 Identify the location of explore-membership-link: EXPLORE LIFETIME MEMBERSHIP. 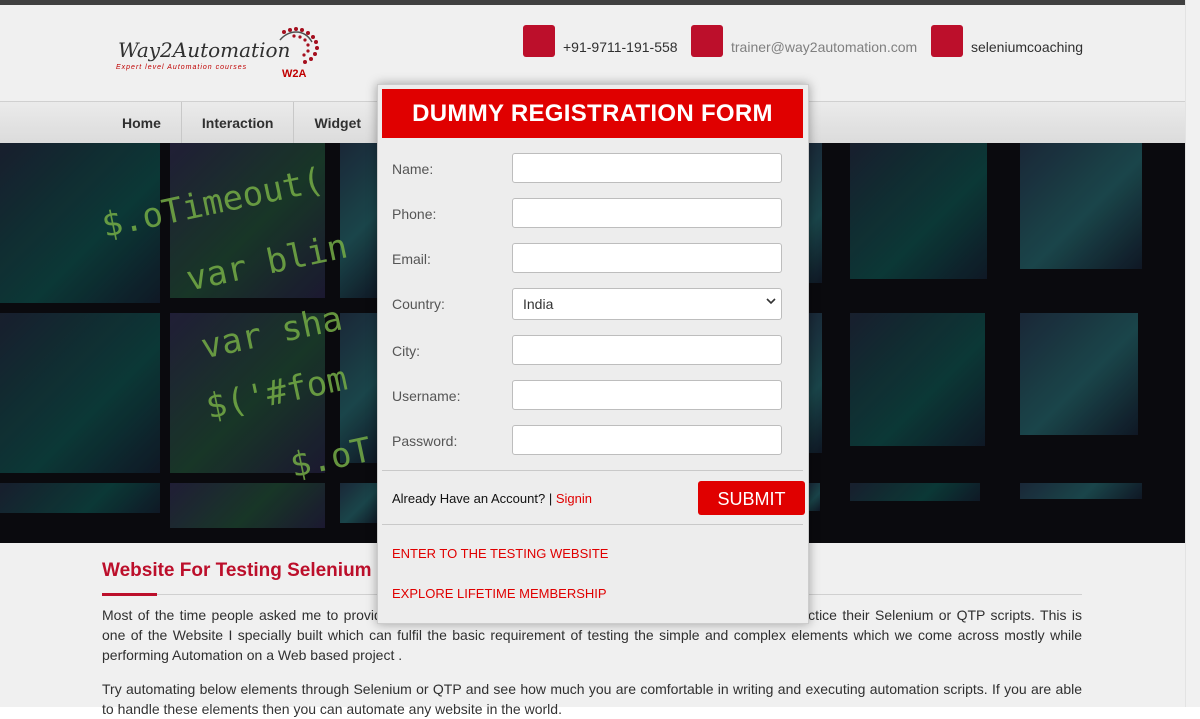
(499, 593).